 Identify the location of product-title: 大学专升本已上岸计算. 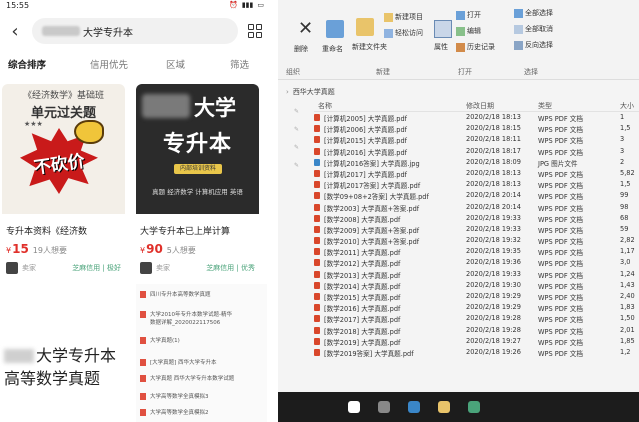
(199, 230).